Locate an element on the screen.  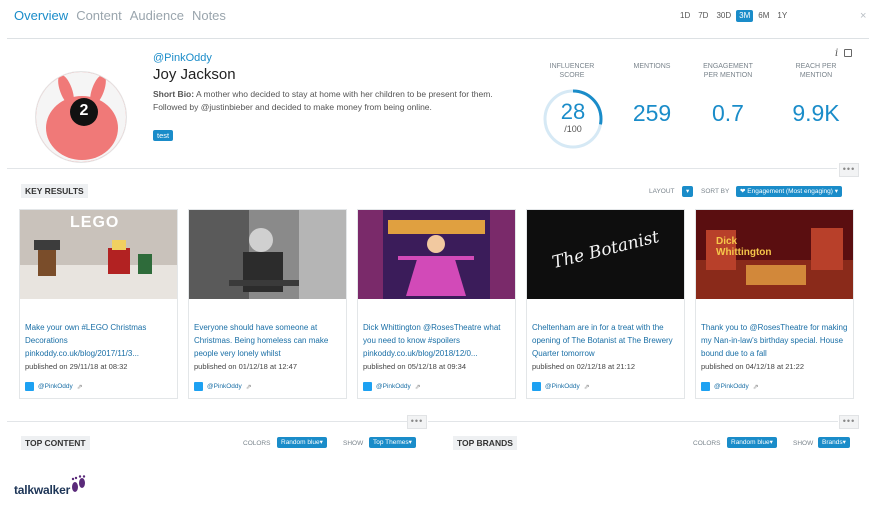
mentions-label: MENTIONS is located at coordinates (652, 66).